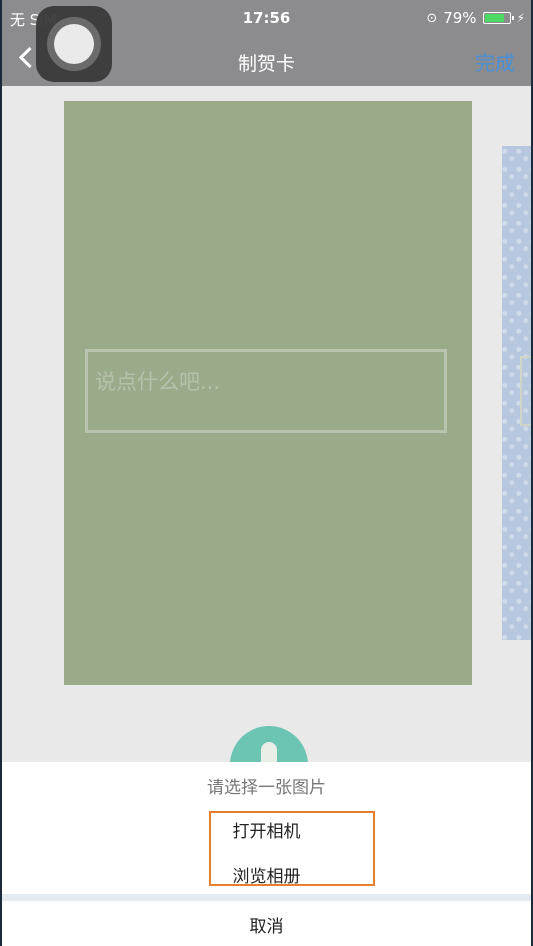 The image size is (533, 946). I want to click on cancel-button: 取消, so click(266, 924).